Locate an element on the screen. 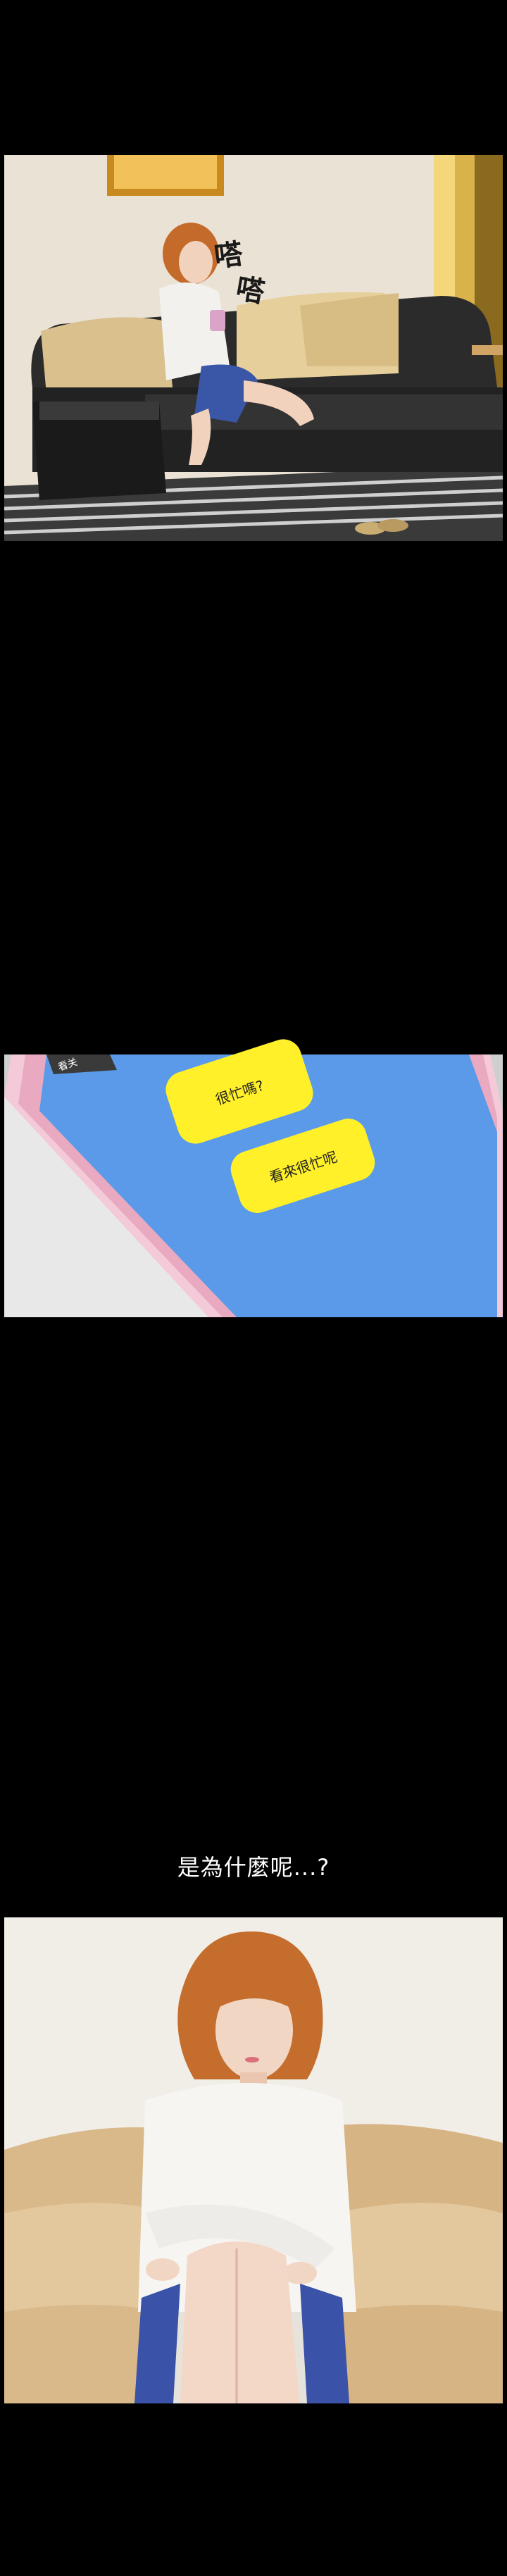  narration-caption: 是為什麼呢...? is located at coordinates (254, 1867).